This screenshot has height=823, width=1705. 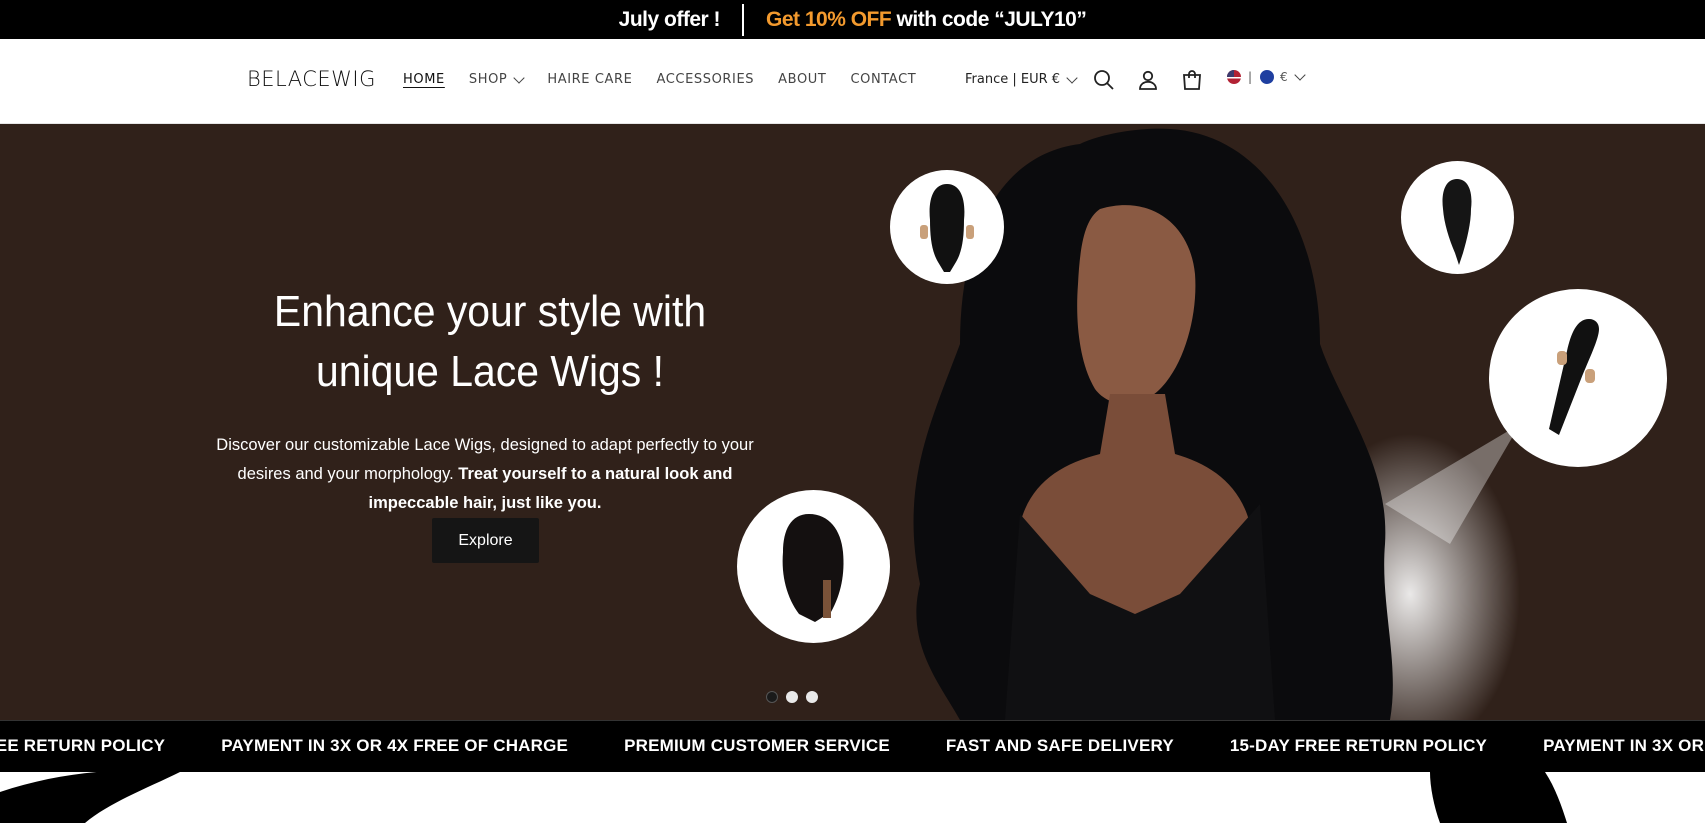 I want to click on nav-shop: SHOP, so click(x=497, y=79).